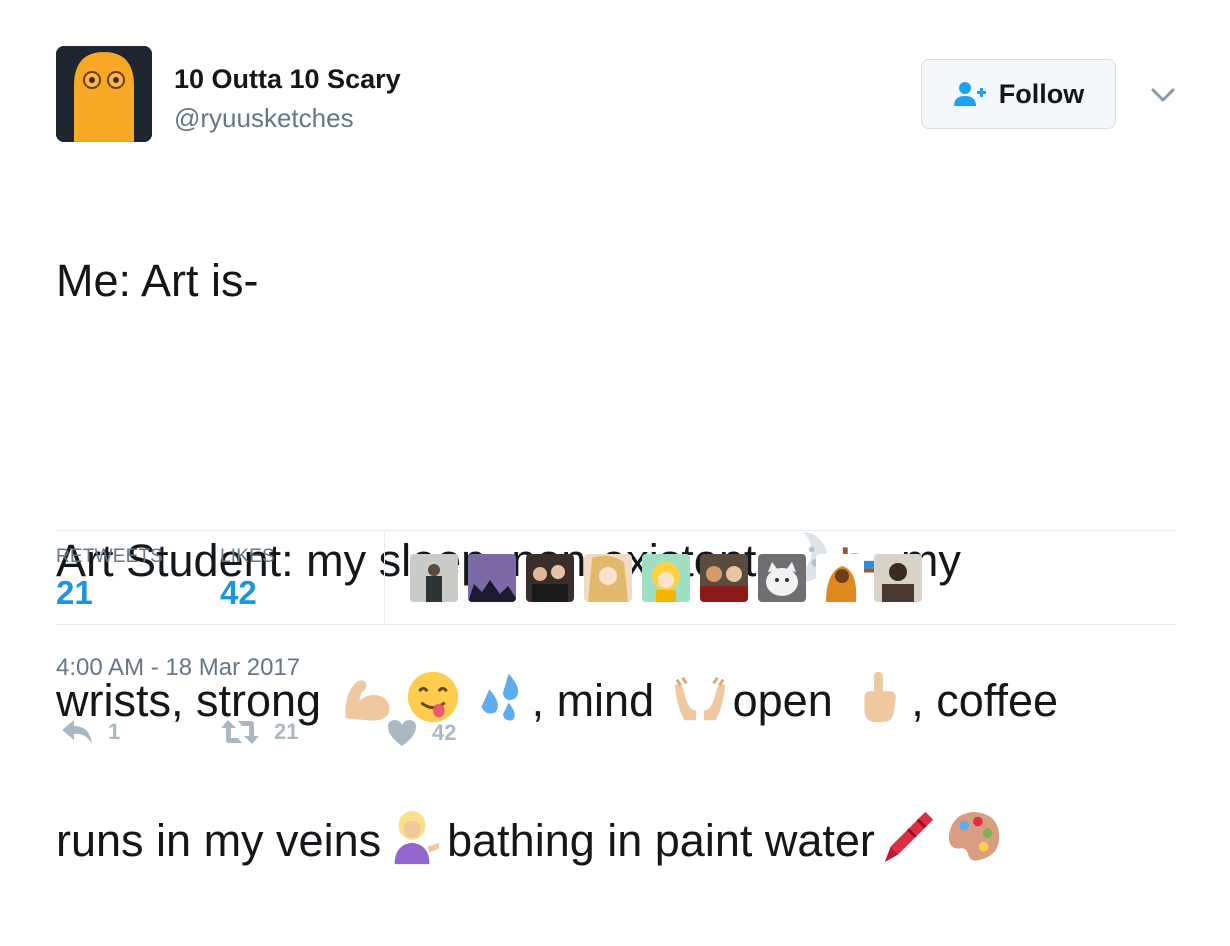 This screenshot has width=1230, height=946. I want to click on sweat-droplets-icon, so click(499, 697).